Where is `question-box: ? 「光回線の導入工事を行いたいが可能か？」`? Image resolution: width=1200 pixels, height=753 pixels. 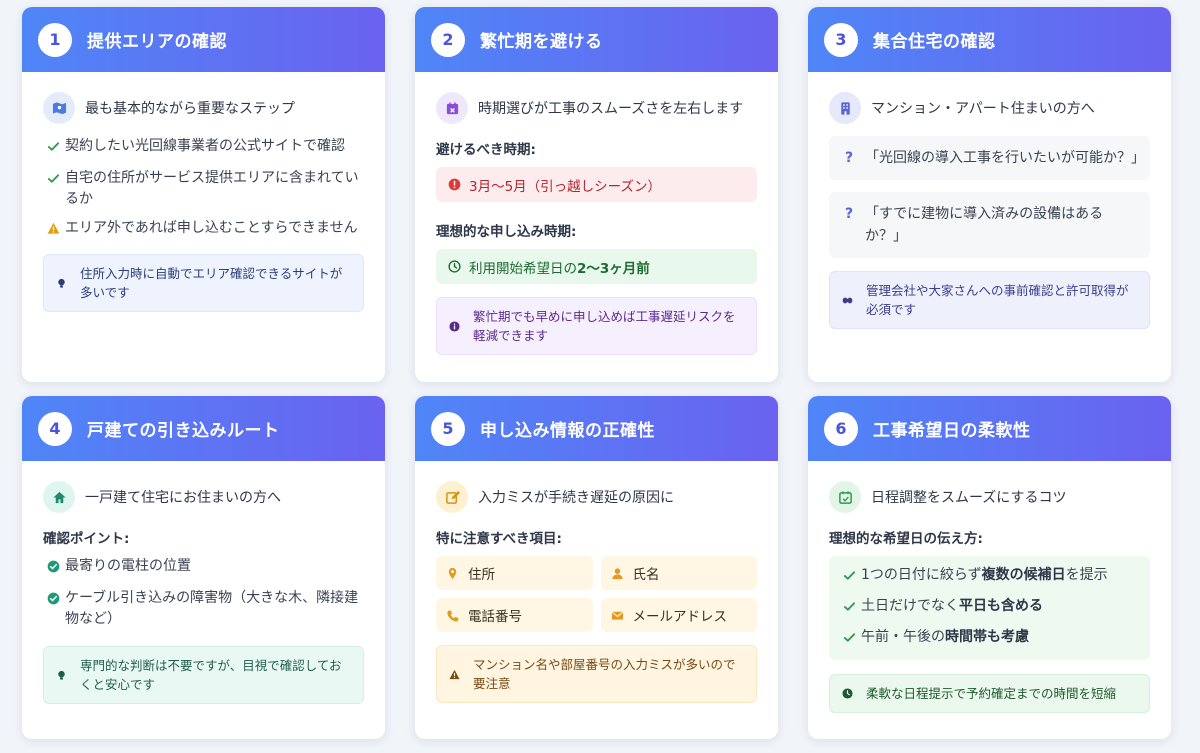
question-box: ? 「光回線の導入工事を行いたいが可能か？」 is located at coordinates (989, 158).